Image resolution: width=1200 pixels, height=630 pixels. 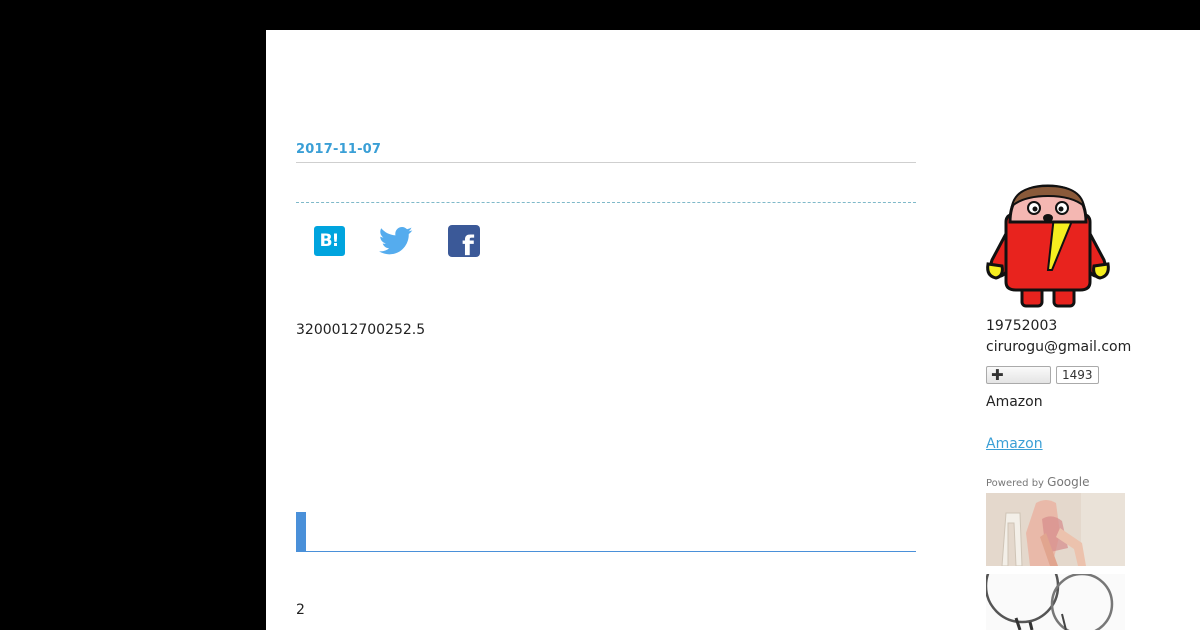 I want to click on section-heading, so click(x=606, y=532).